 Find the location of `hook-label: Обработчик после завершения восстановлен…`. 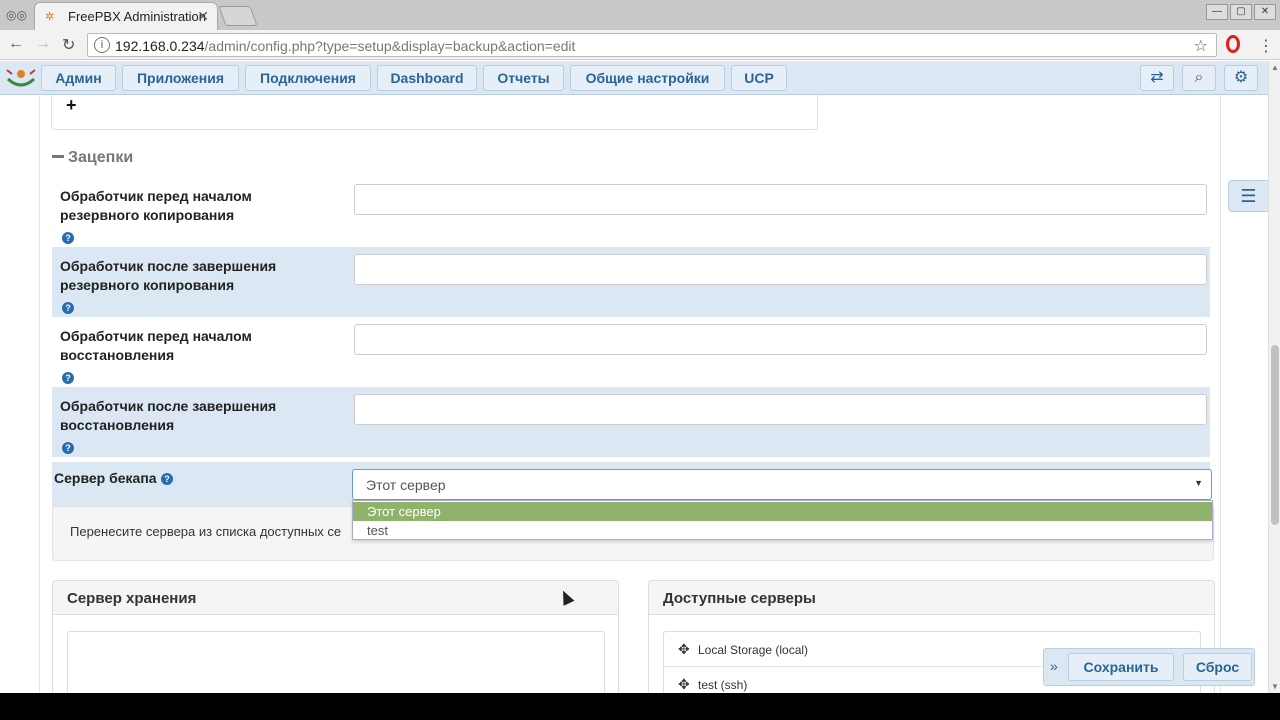

hook-label: Обработчик после завершения восстановлен… is located at coordinates (168, 415).